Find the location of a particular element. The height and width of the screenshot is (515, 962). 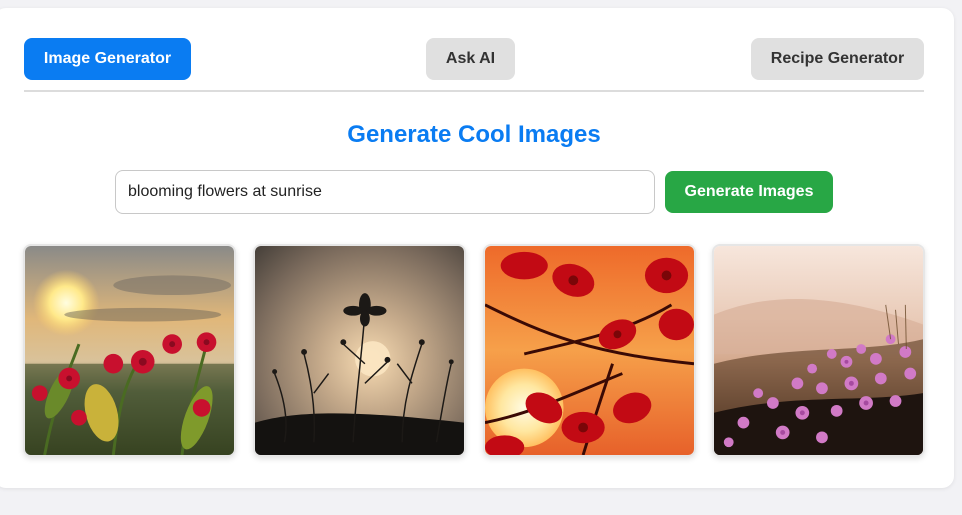

generate-images-button: Generate Images is located at coordinates (749, 192).